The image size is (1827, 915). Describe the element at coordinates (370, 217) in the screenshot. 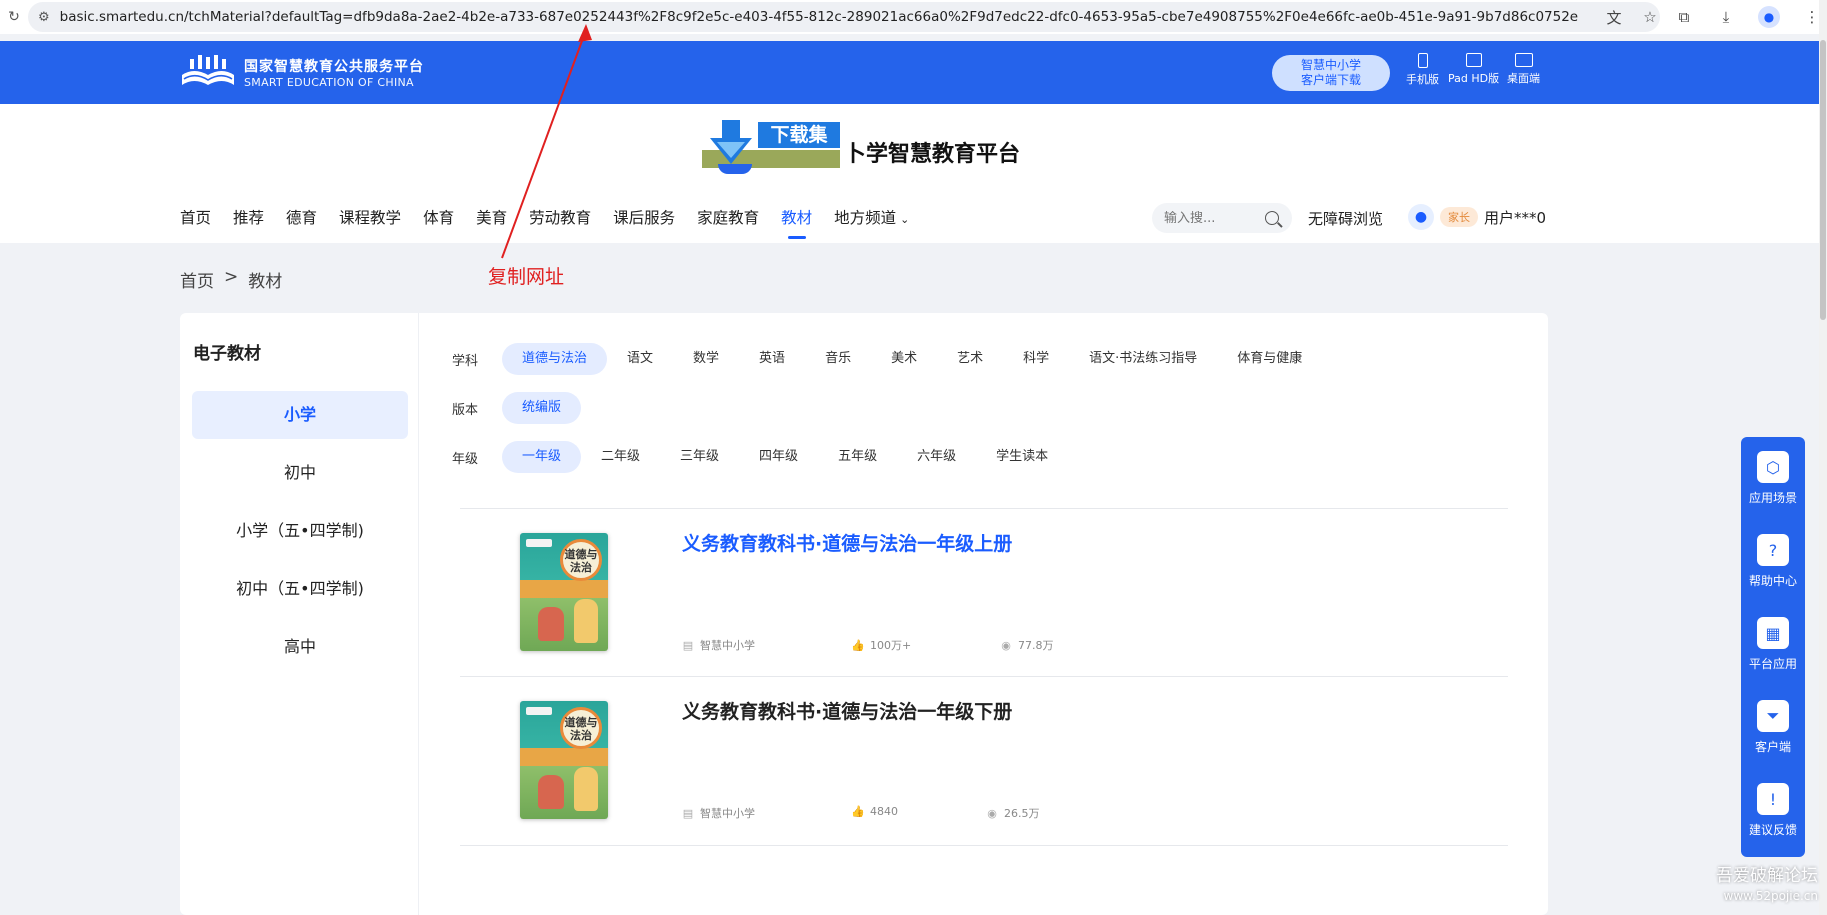

I see `nav-course: 课程教学` at that location.